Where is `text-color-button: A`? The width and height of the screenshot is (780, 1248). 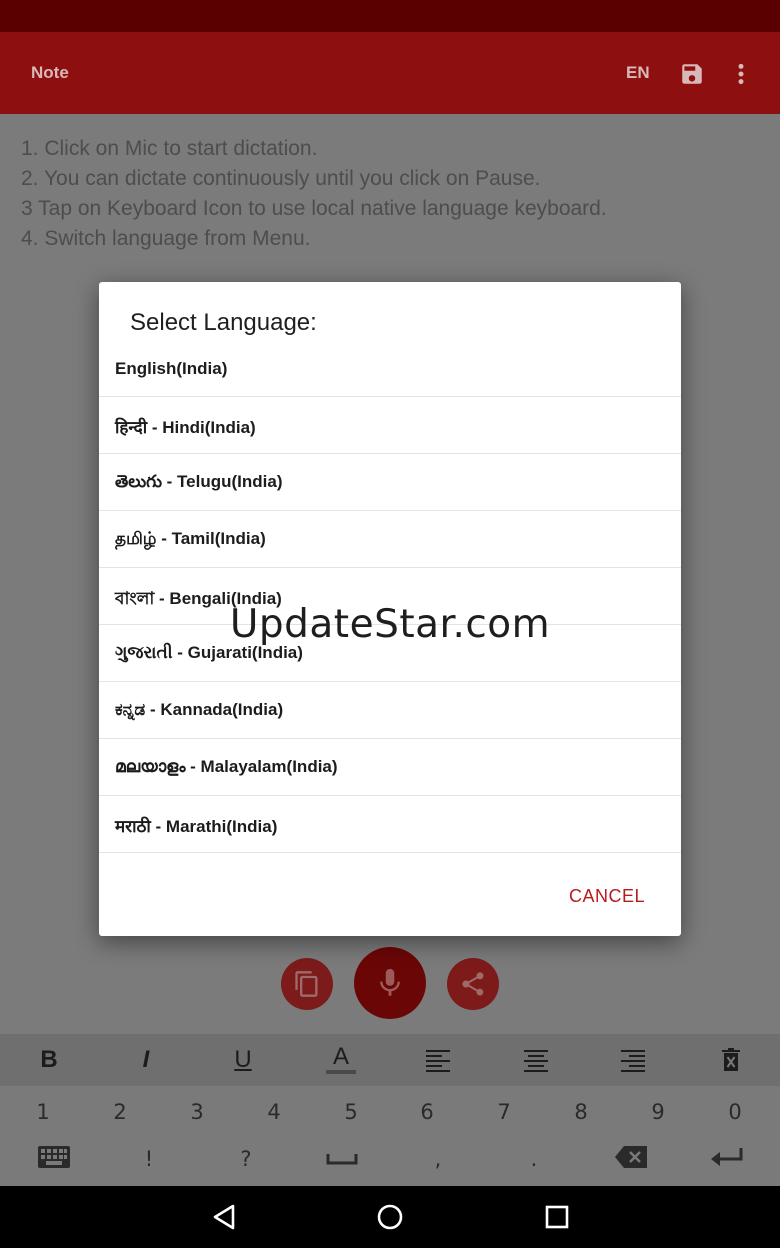 text-color-button: A is located at coordinates (341, 1060).